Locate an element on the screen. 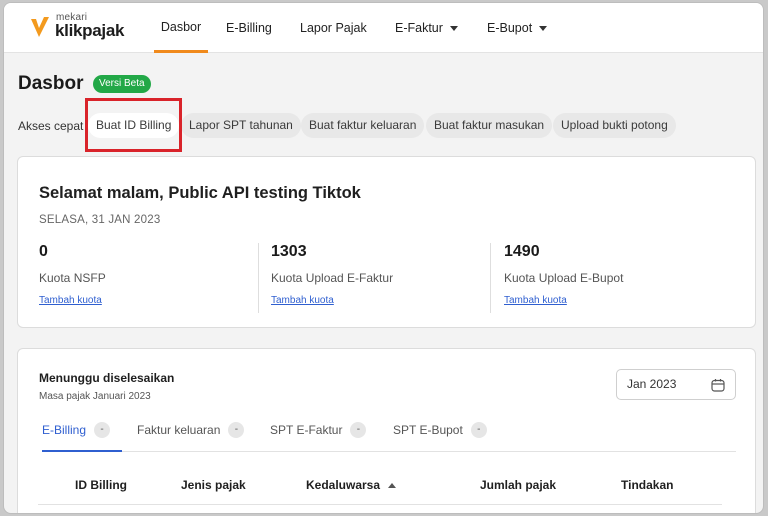 This screenshot has height=516, width=768. nav-lapor-pajak-label: Lapor Pajak is located at coordinates (333, 28).